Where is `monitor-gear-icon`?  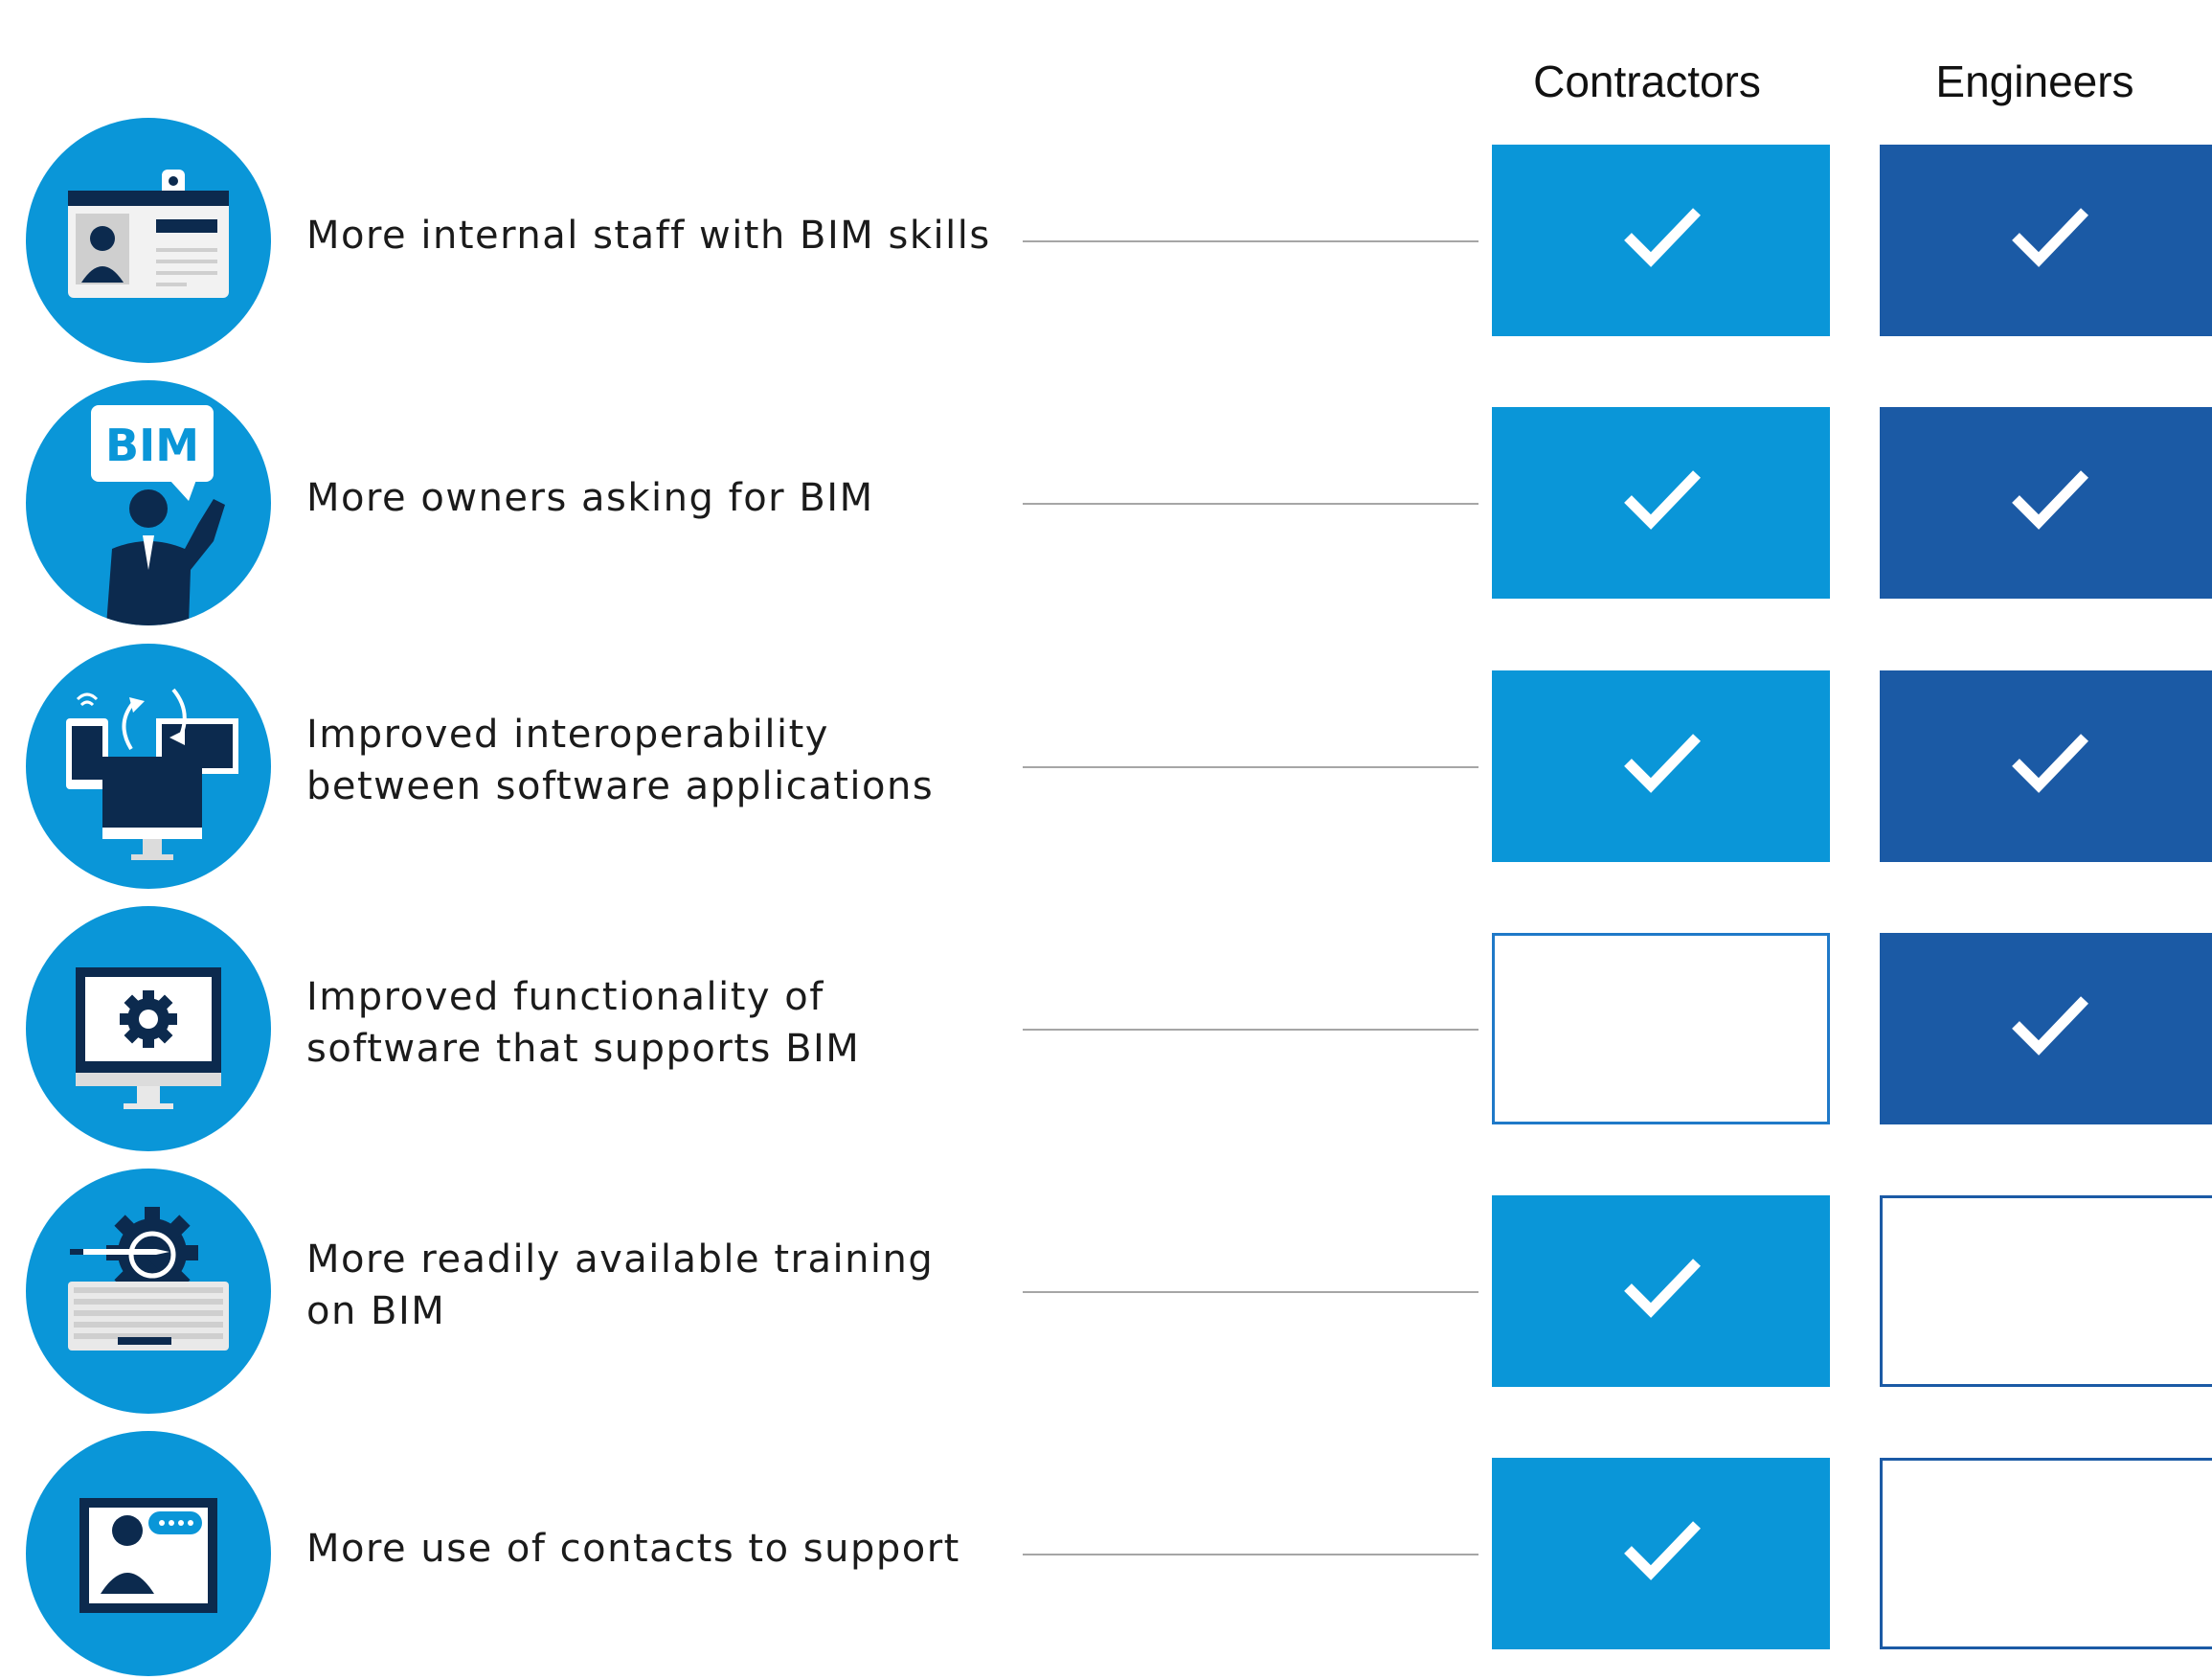 monitor-gear-icon is located at coordinates (148, 1029).